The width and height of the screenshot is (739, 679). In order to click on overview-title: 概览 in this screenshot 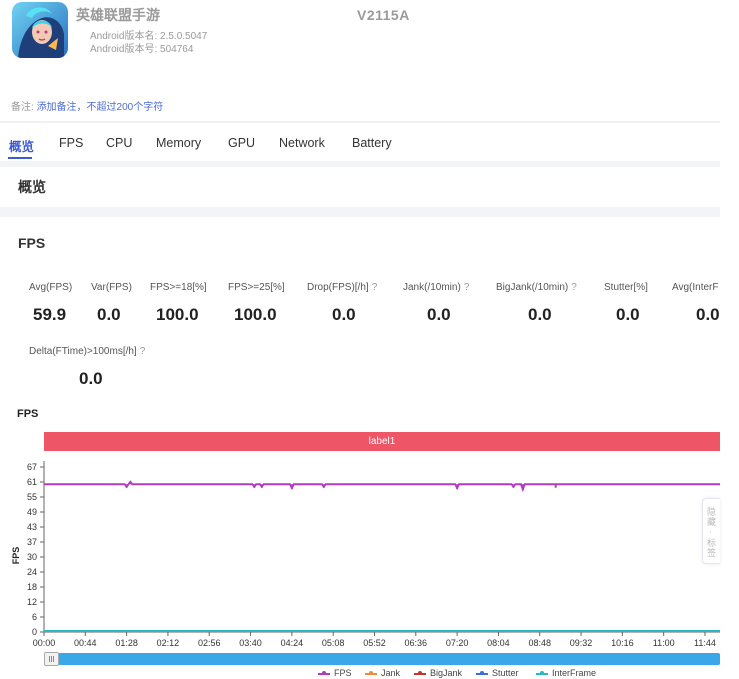, I will do `click(32, 187)`.